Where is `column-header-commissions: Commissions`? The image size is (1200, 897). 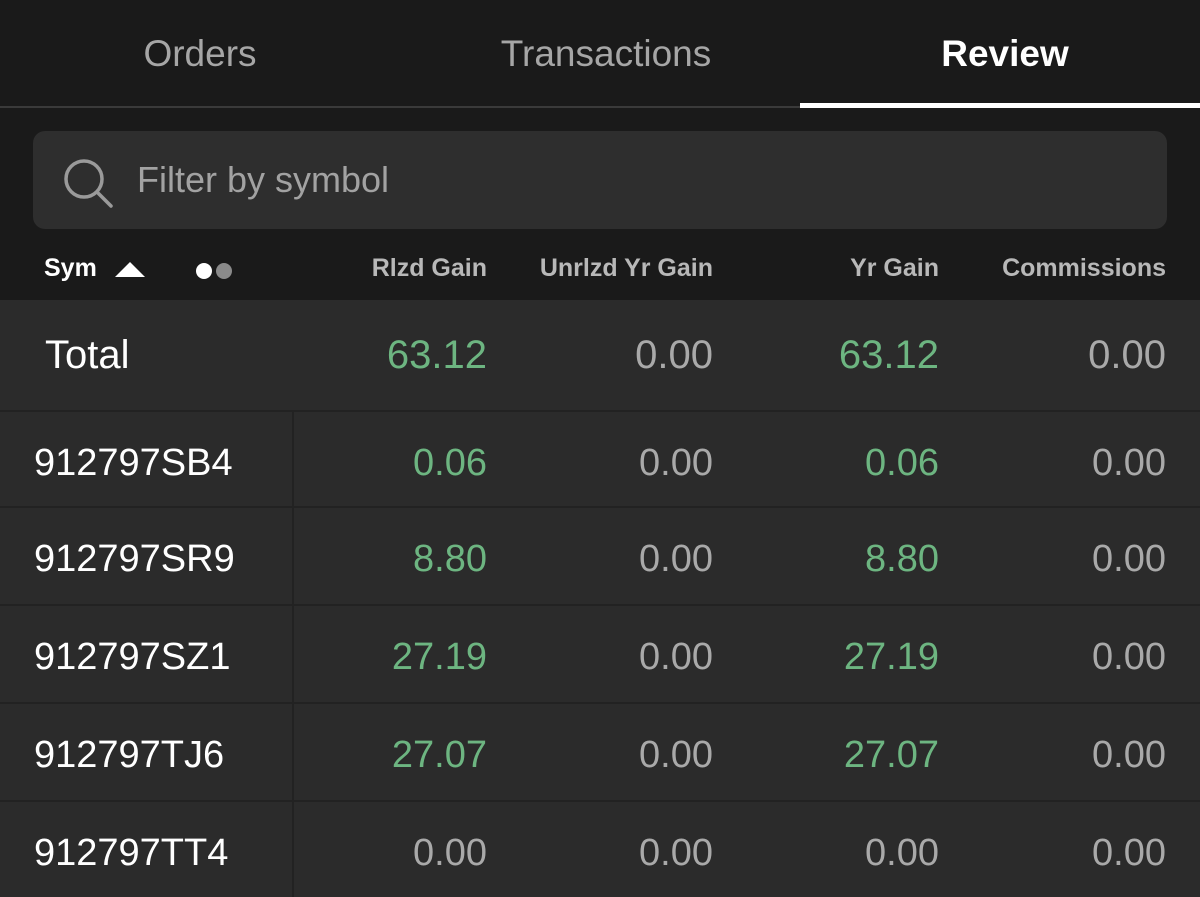
column-header-commissions: Commissions is located at coordinates (1084, 268).